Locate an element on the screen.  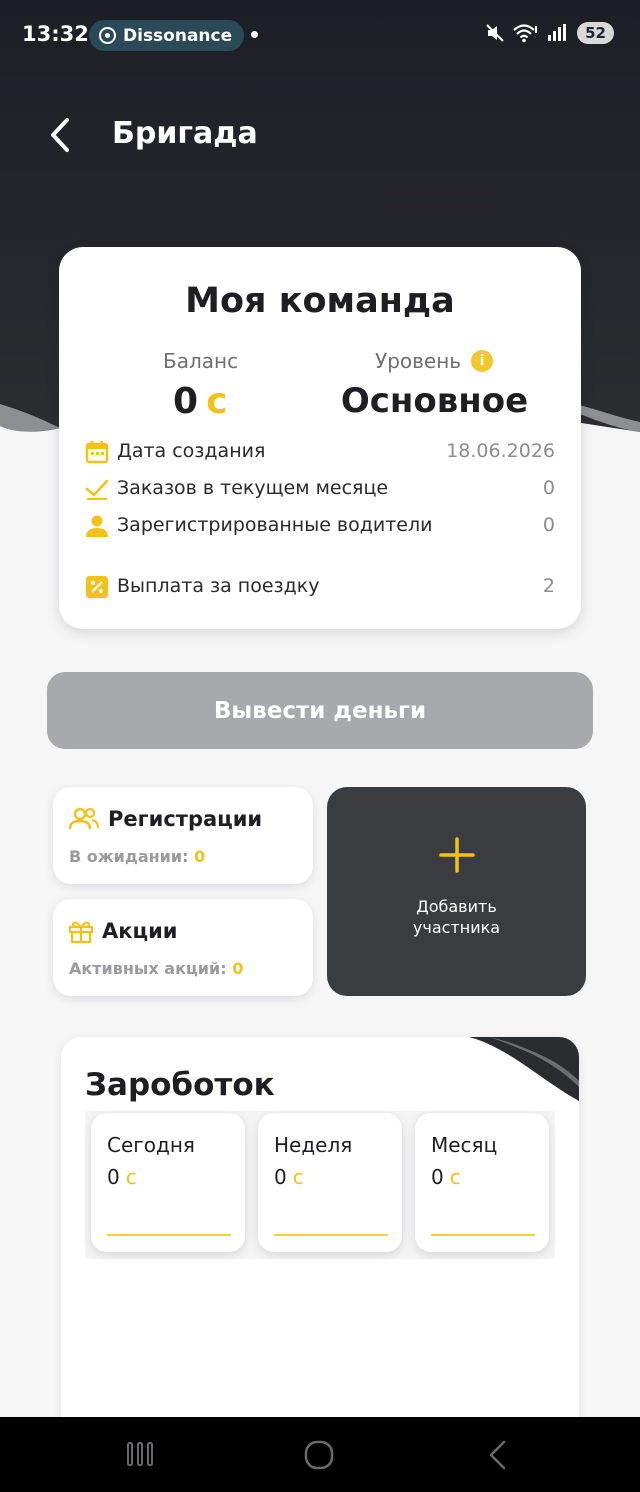
calendar-icon is located at coordinates (97, 452).